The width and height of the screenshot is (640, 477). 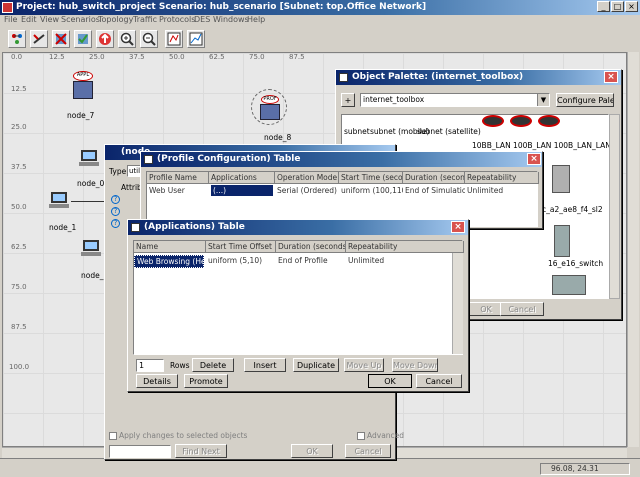 What do you see at coordinates (298, 227) in the screenshot?
I see `applications-title-bar: (Applications) Table` at bounding box center [298, 227].